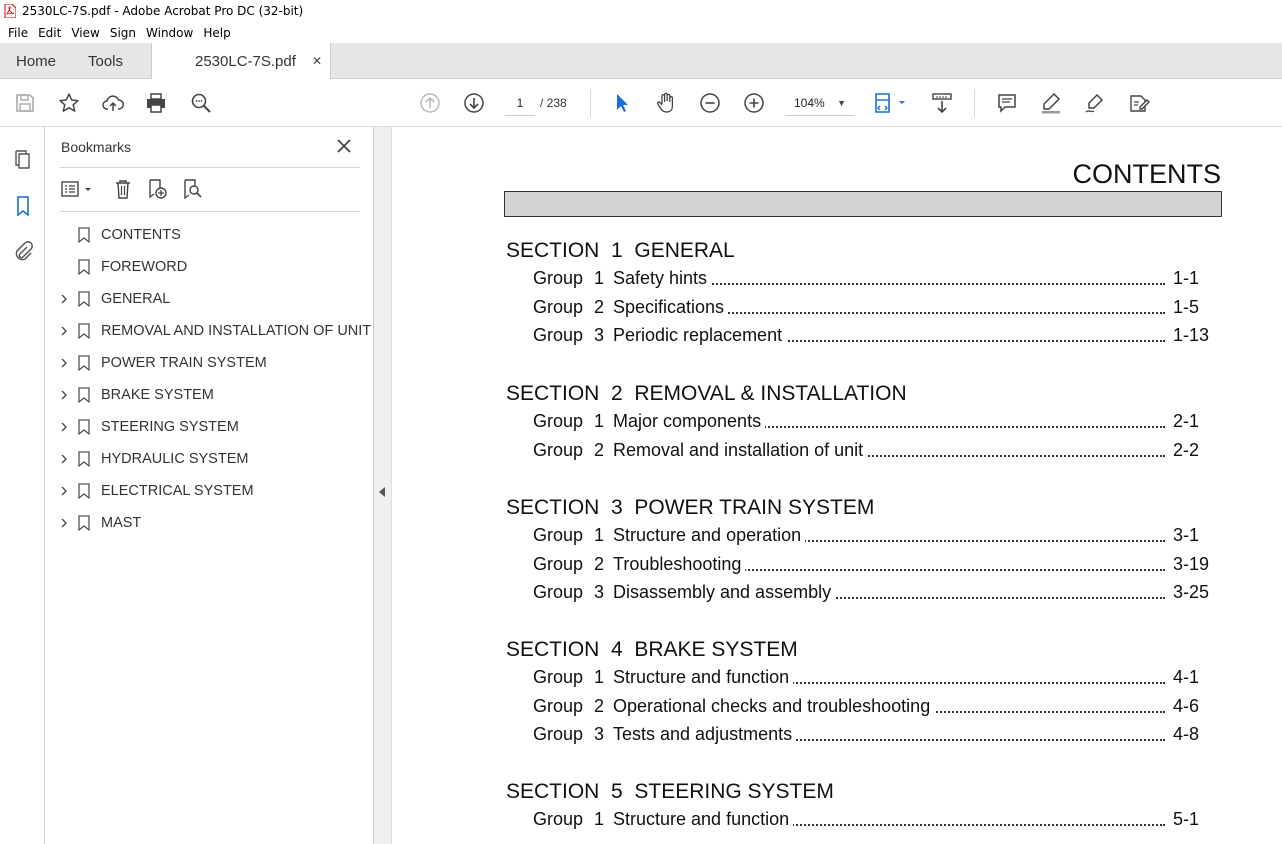 This screenshot has height=844, width=1282. Describe the element at coordinates (201, 103) in the screenshot. I see `search-zoom-icon` at that location.